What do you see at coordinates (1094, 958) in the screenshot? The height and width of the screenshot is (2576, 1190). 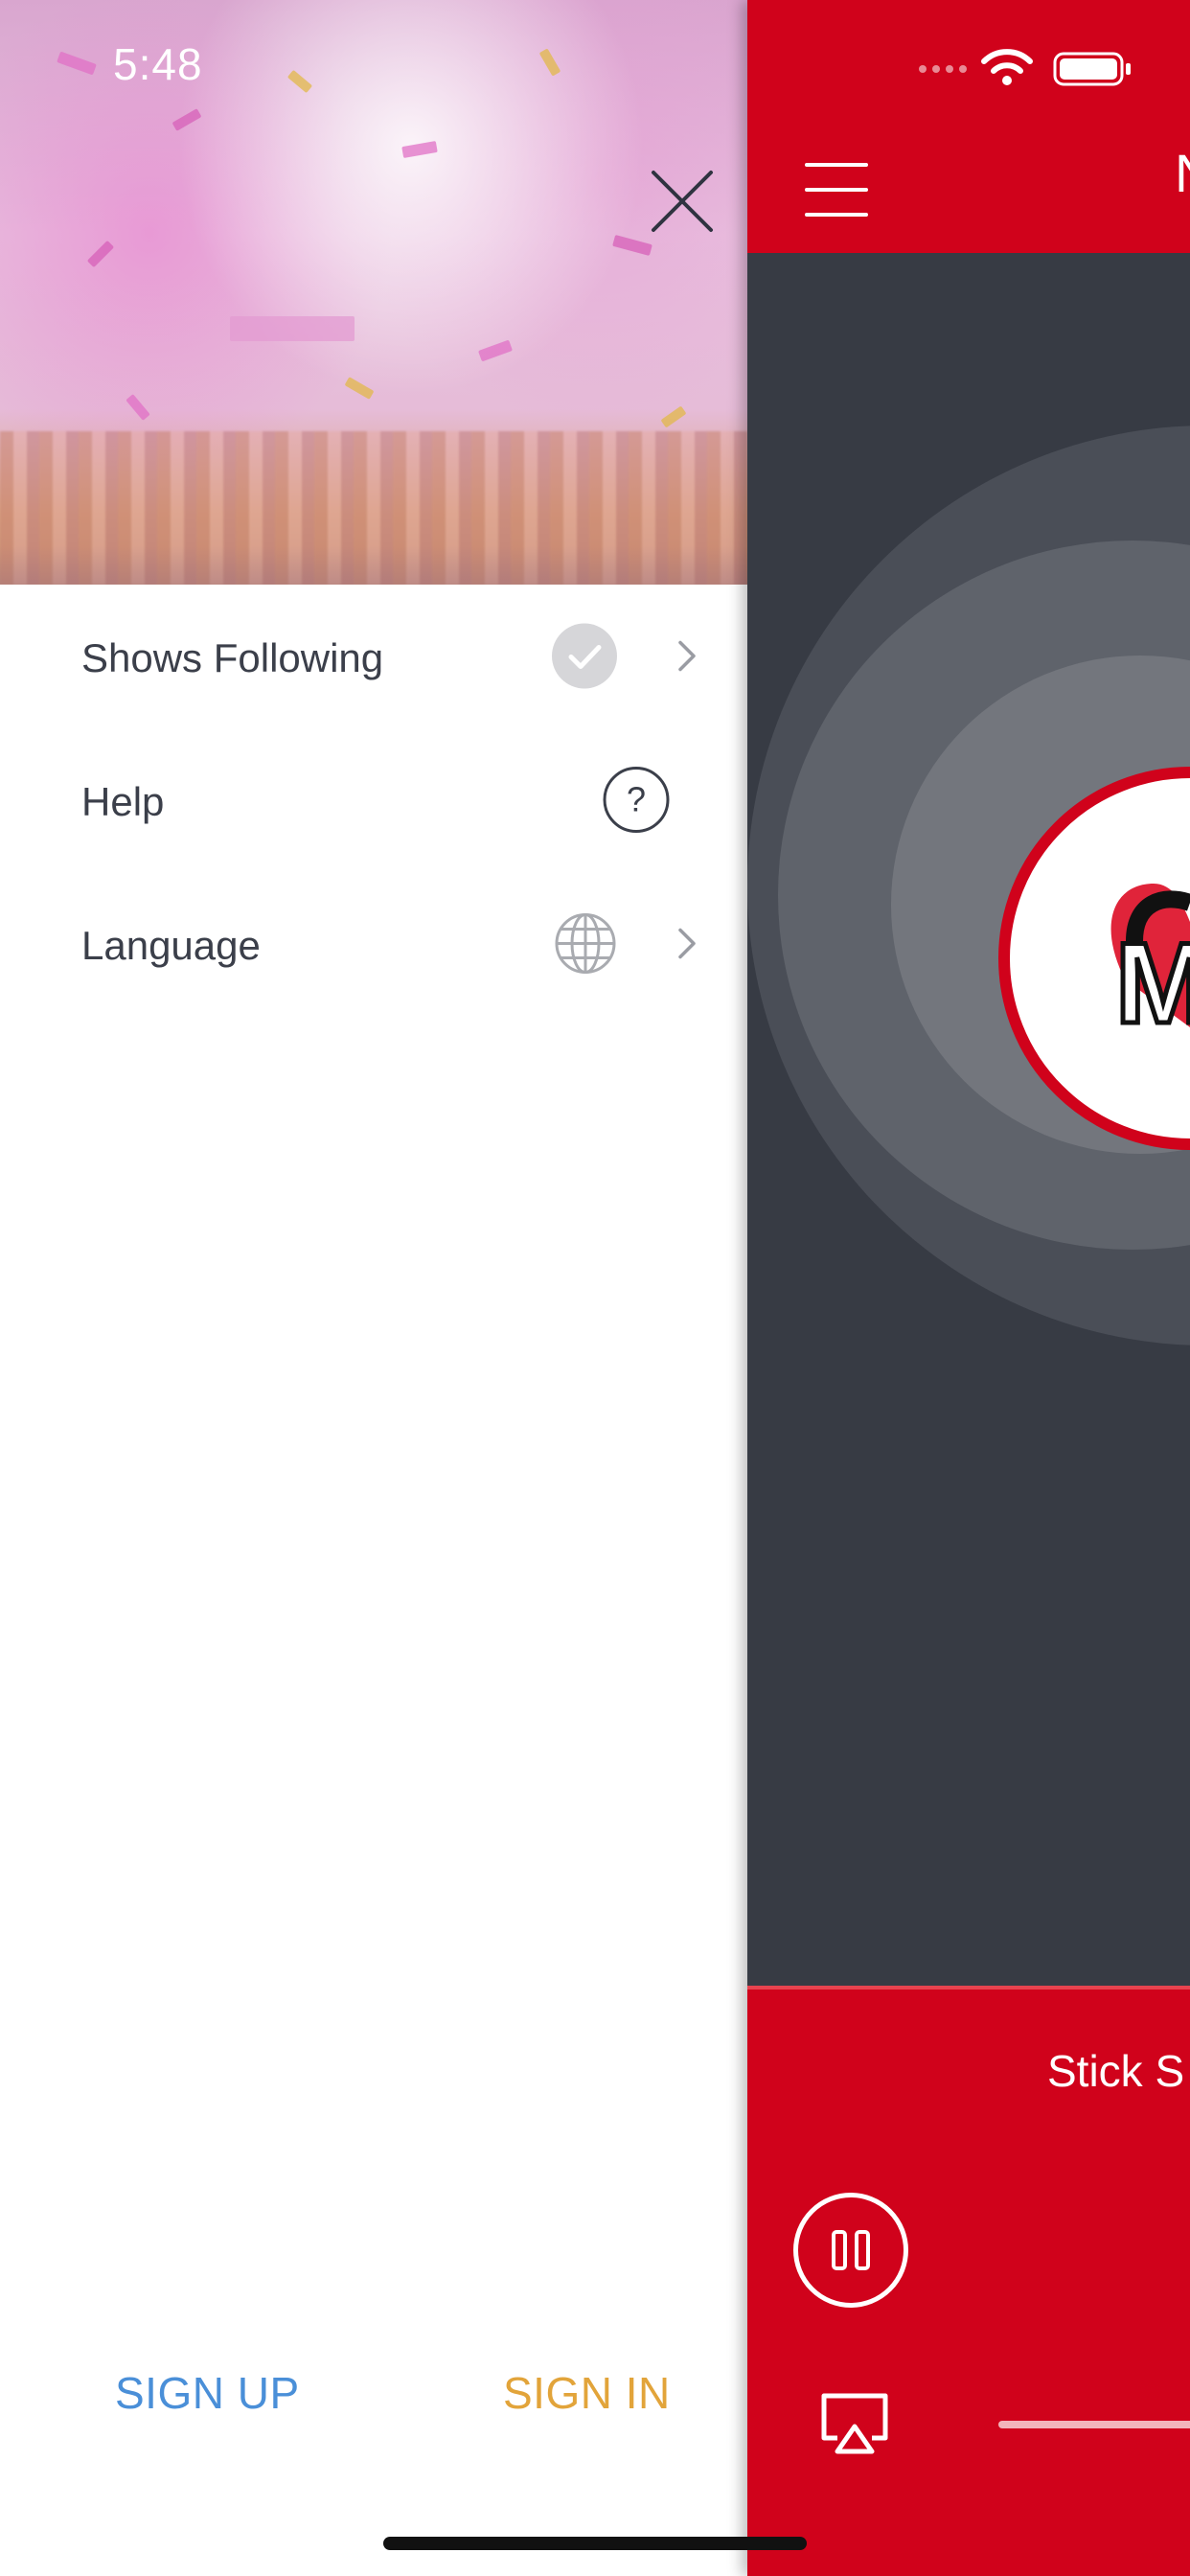 I see `station-logo: M` at bounding box center [1094, 958].